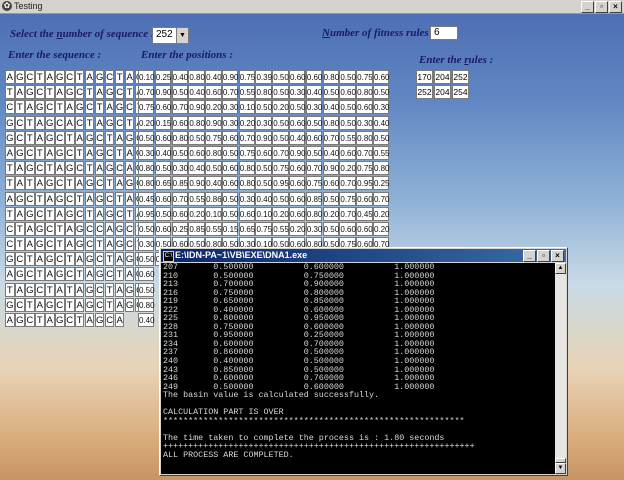 The image size is (624, 480). What do you see at coordinates (442, 77) in the screenshot?
I see `rule-cell: 204` at bounding box center [442, 77].